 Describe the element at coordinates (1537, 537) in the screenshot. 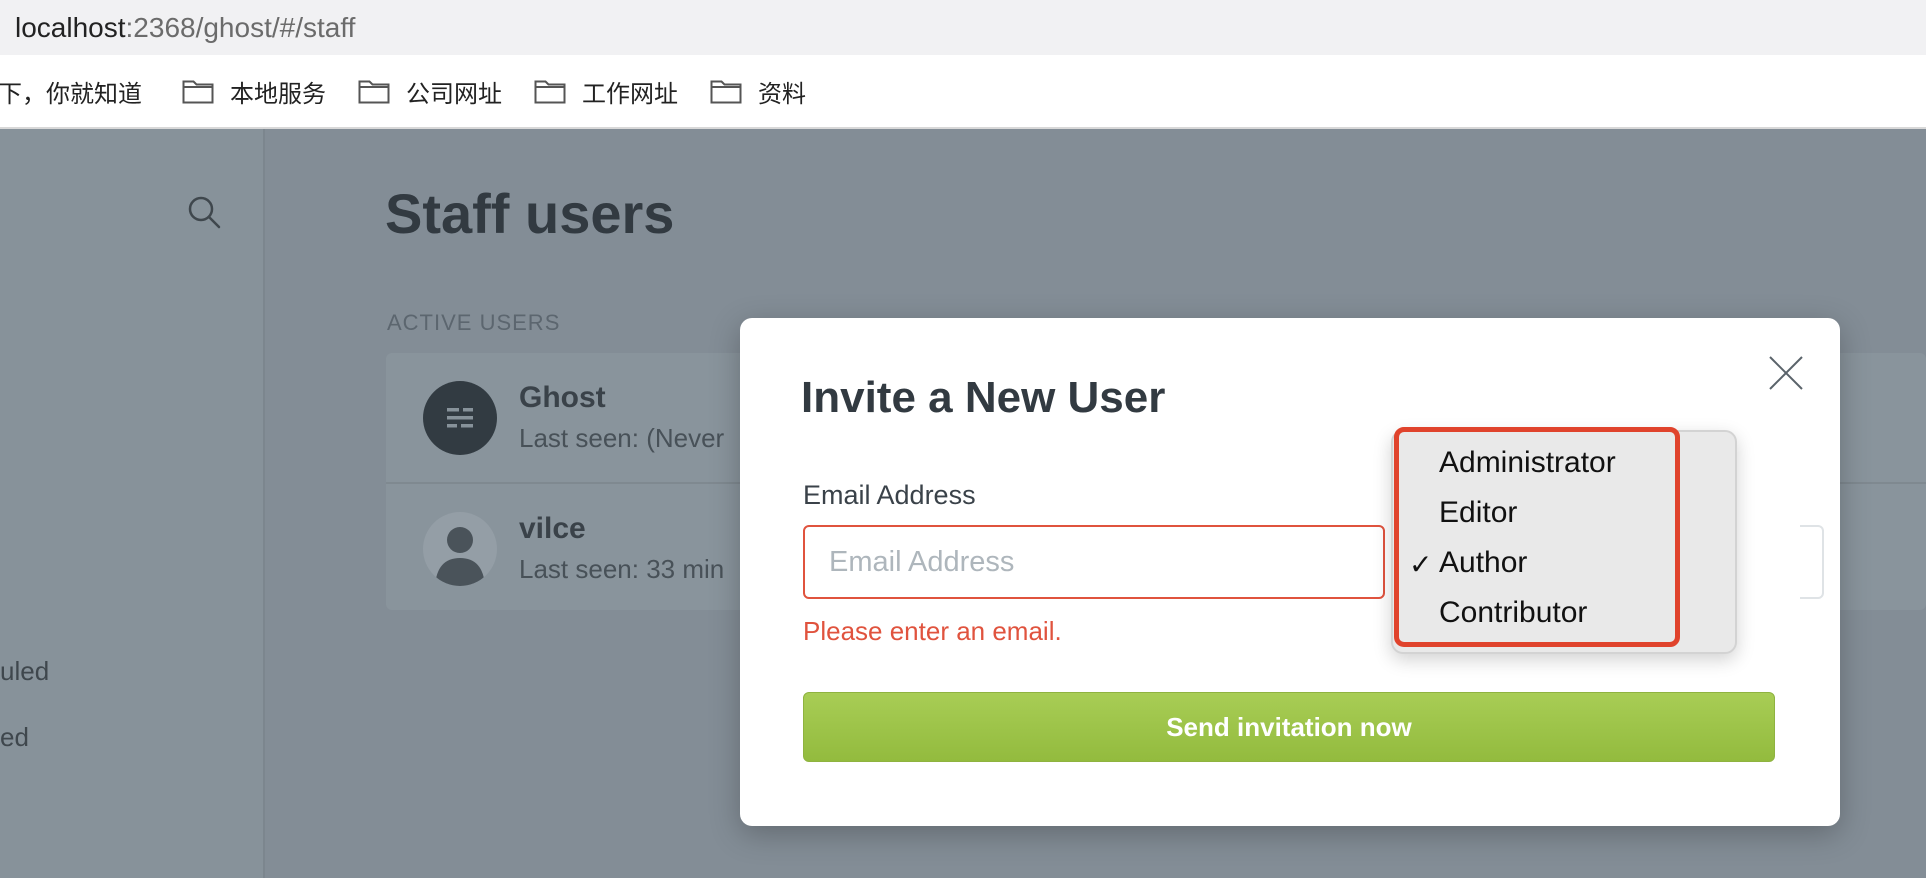

I see `highlight-box` at that location.